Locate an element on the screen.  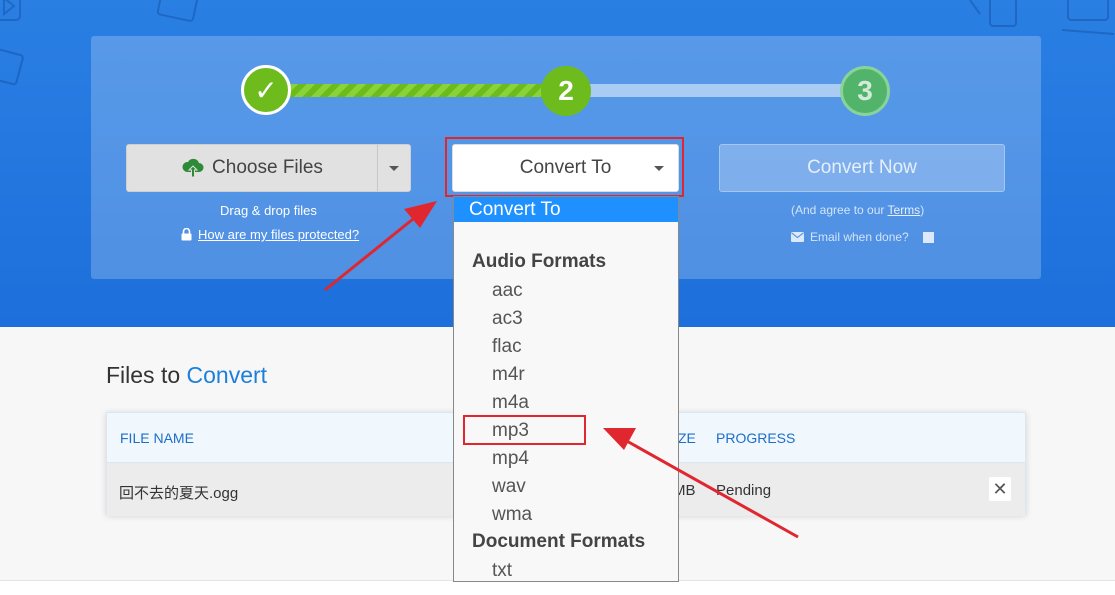
email-label: Email when done? is located at coordinates (859, 237).